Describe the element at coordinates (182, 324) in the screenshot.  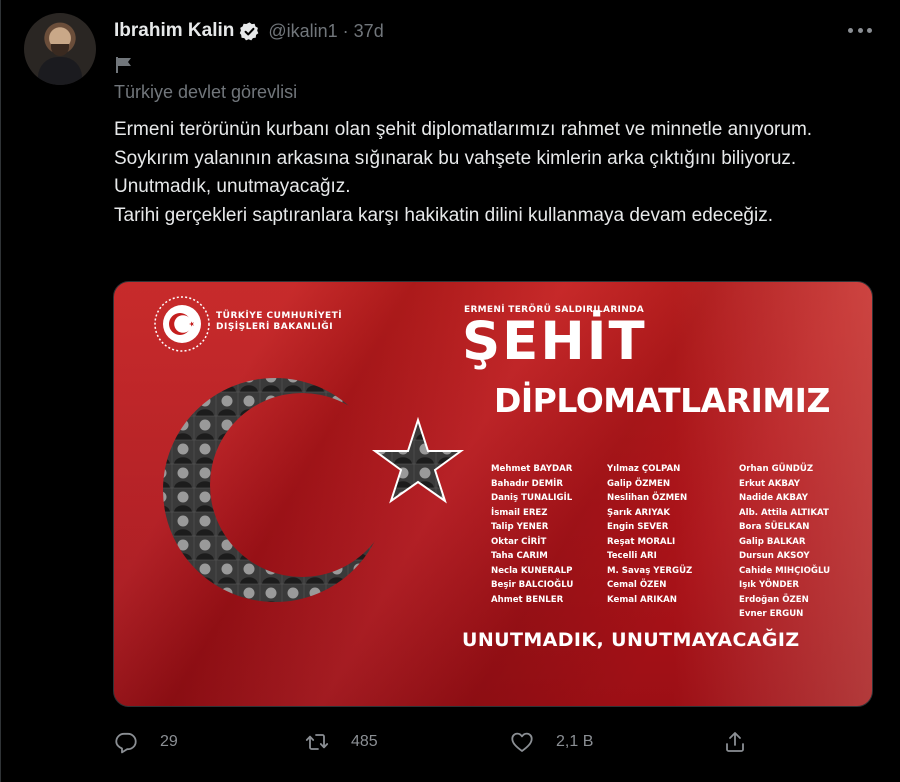
I see `ministry-emblem-icon` at that location.